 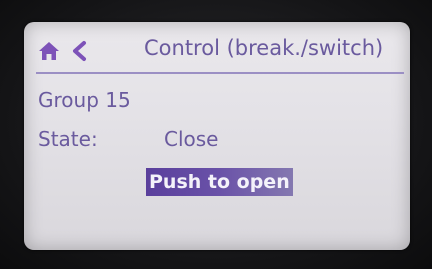 I want to click on home-icon, so click(x=49, y=51).